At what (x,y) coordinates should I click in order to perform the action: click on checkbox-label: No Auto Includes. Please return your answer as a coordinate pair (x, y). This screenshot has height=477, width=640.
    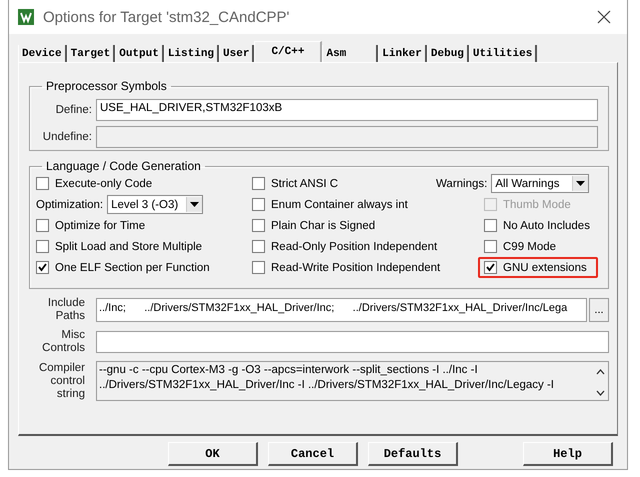
    Looking at the image, I should click on (546, 226).